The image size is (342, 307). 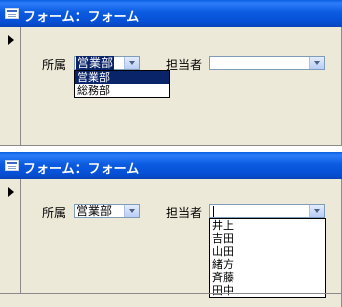 What do you see at coordinates (267, 251) in the screenshot?
I see `dropdown-option: 山田` at bounding box center [267, 251].